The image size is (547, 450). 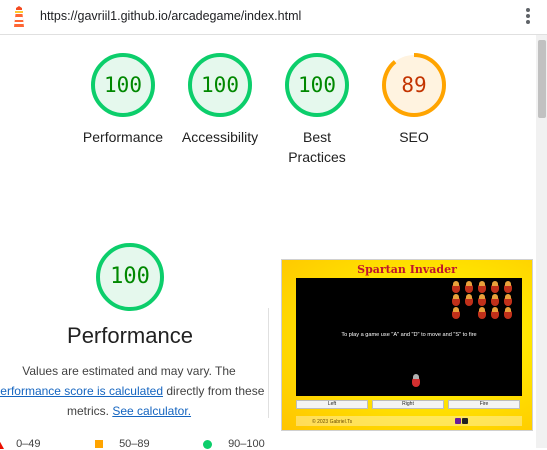 I want to click on performance-detail-gauge: 100, so click(x=130, y=277).